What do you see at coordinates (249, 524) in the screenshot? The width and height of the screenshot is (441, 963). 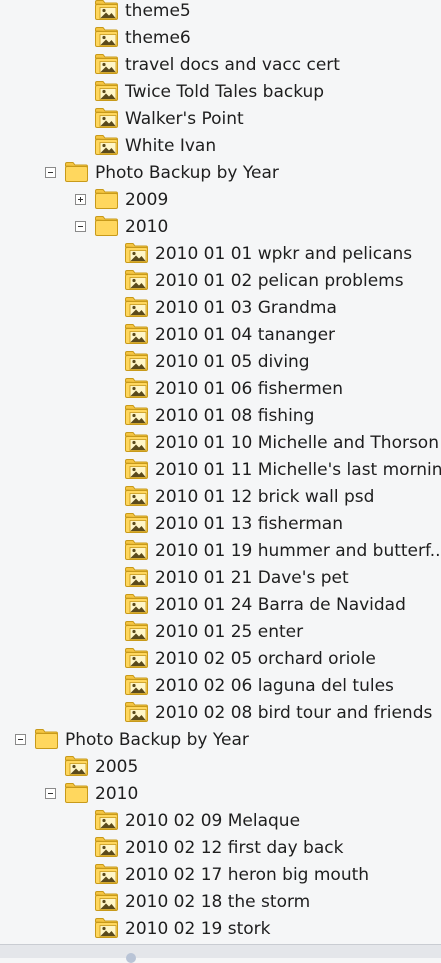 I see `tree-item-label: 2010 01 13 fisherman` at bounding box center [249, 524].